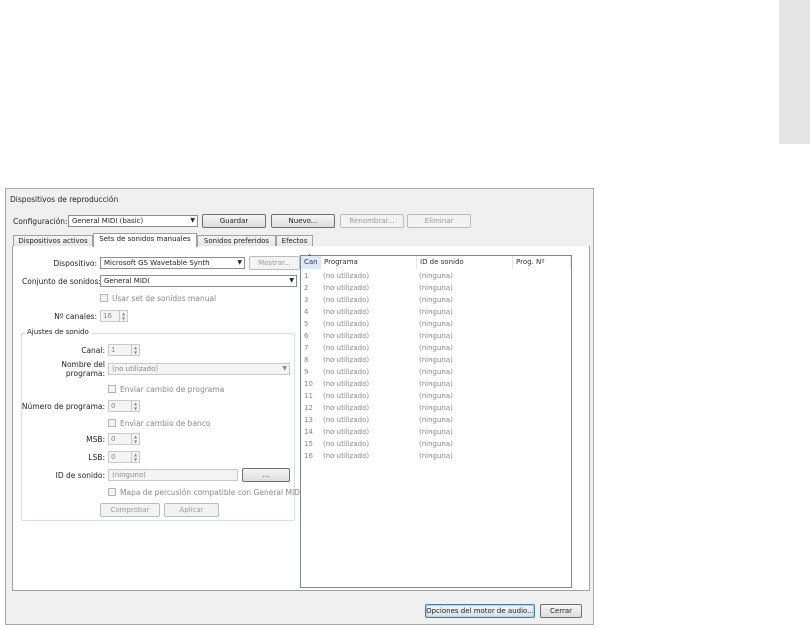  Describe the element at coordinates (306, 372) in the screenshot. I see `row-channel: 9` at that location.